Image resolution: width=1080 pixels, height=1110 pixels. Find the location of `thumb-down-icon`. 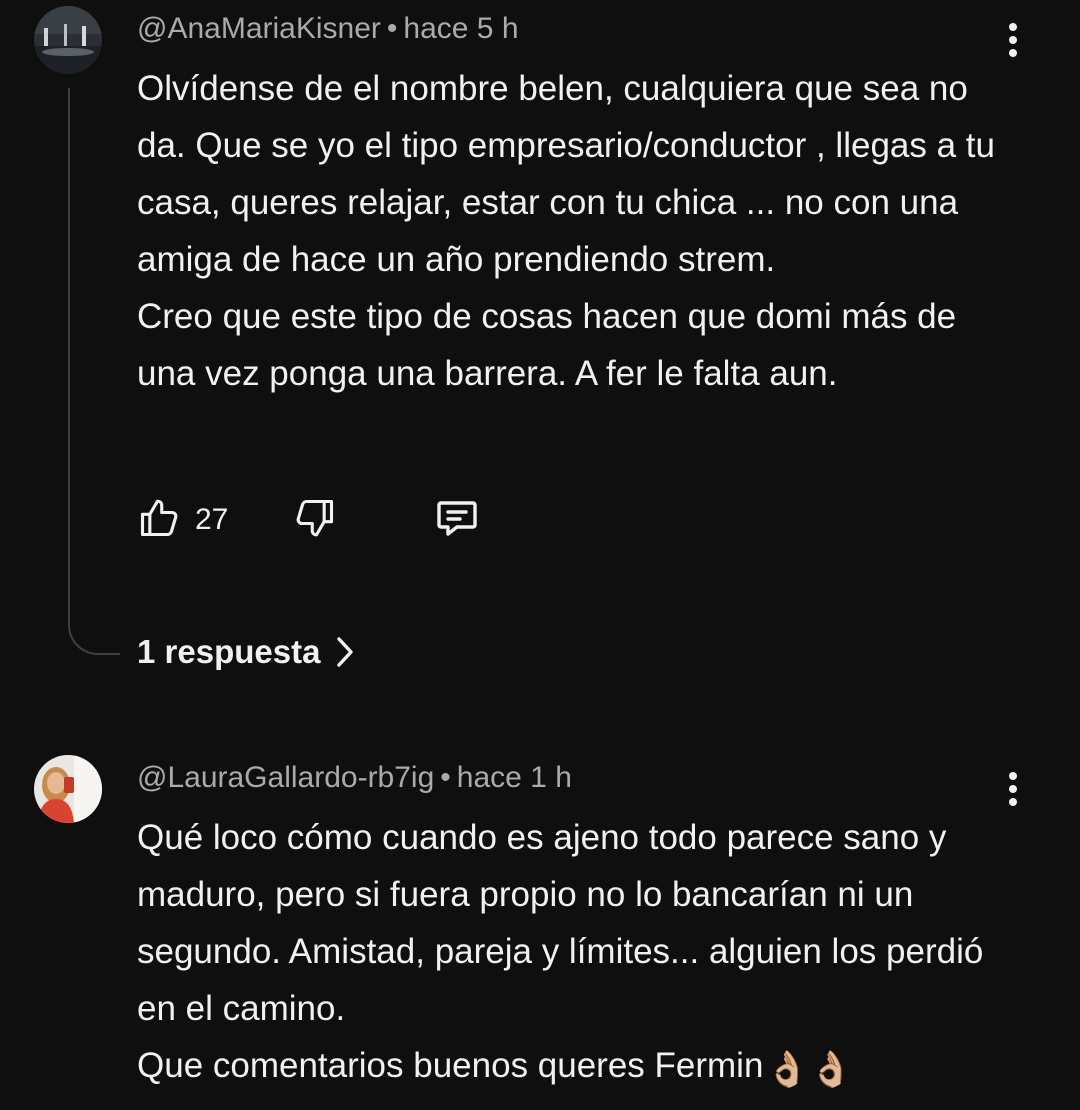

thumb-down-icon is located at coordinates (315, 520).